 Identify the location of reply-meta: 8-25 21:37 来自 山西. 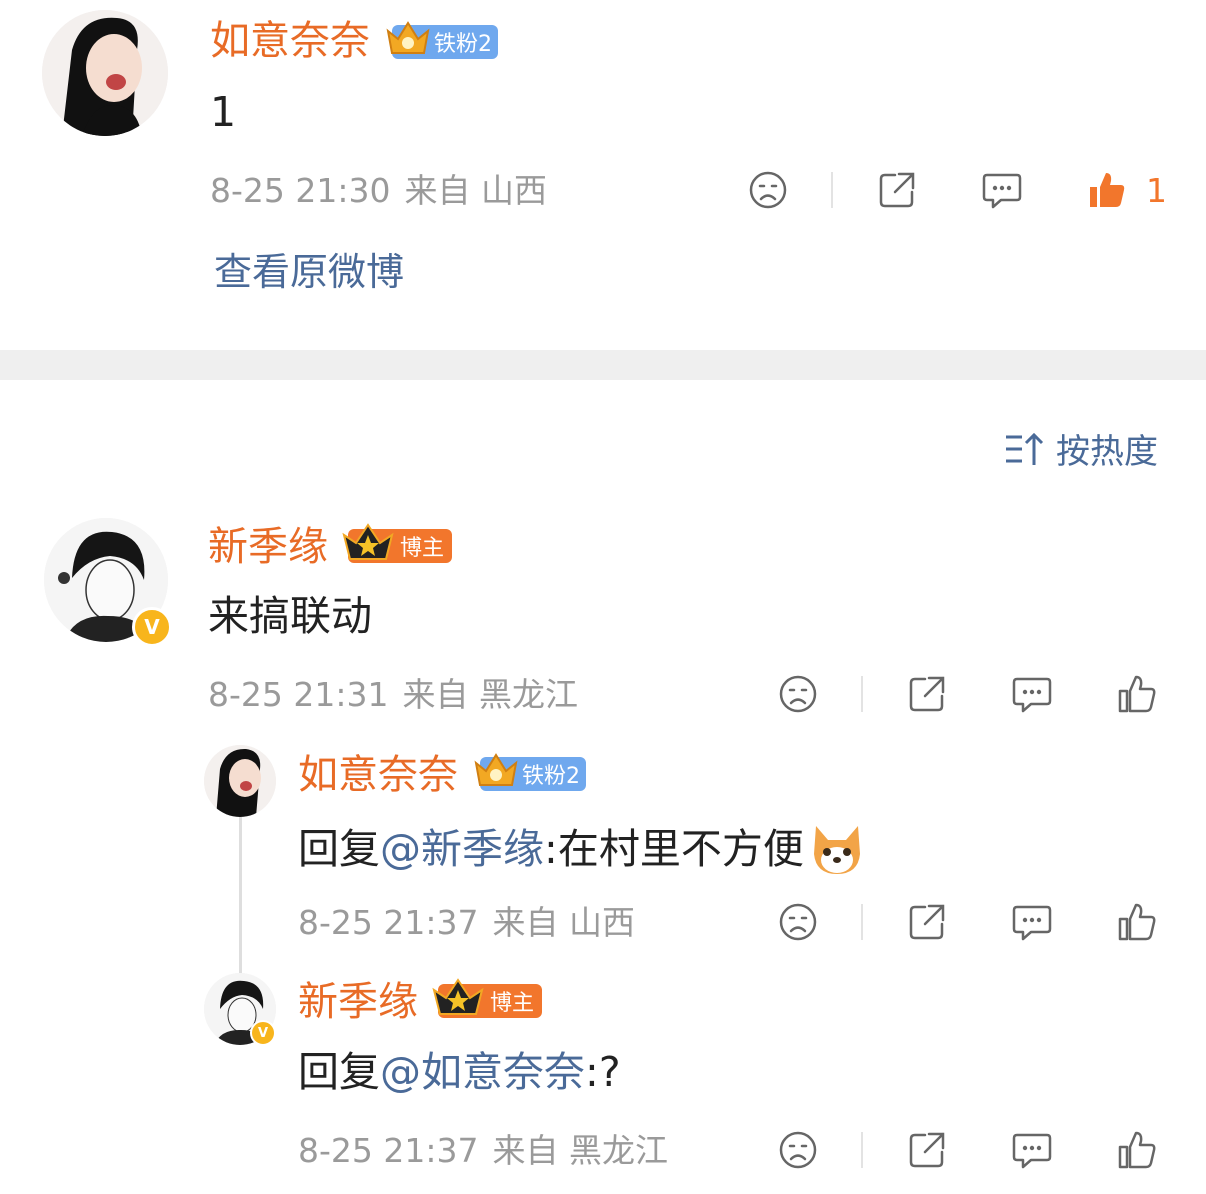
(473, 923).